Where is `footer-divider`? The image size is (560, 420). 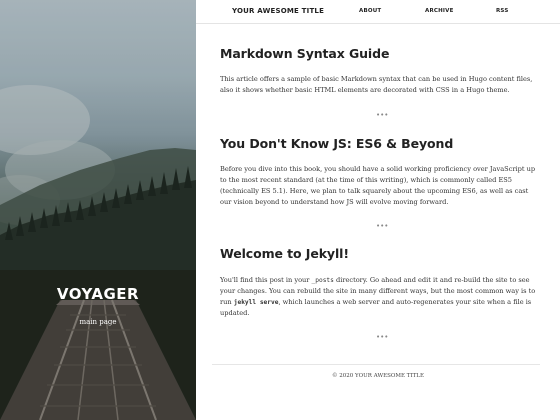
footer-divider is located at coordinates (376, 364).